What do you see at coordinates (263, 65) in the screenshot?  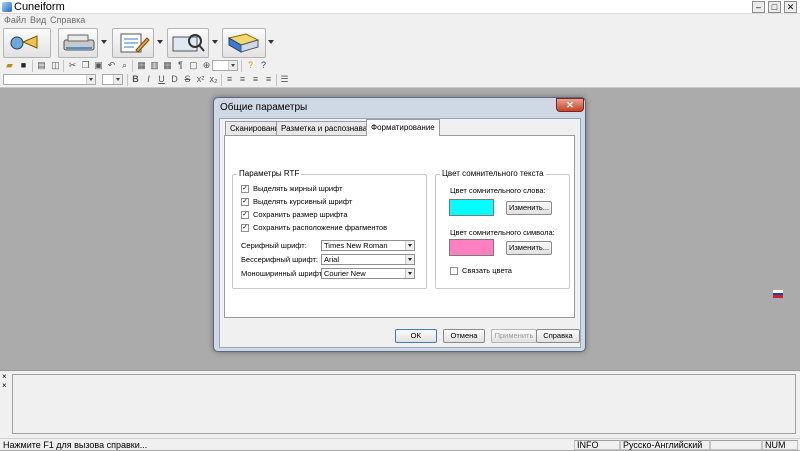 I see `context-help-icon: ?` at bounding box center [263, 65].